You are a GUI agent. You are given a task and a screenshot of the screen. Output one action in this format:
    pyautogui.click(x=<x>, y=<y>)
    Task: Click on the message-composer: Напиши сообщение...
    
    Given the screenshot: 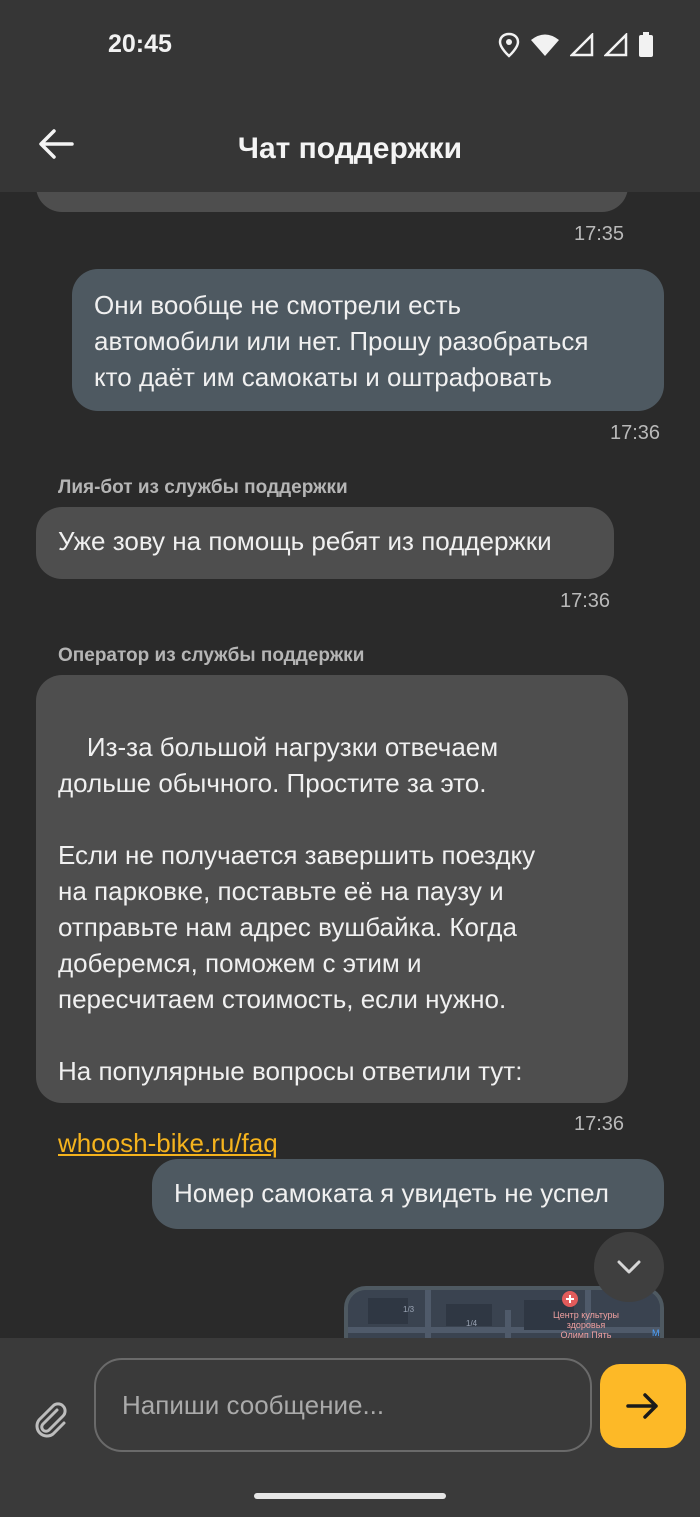 What is the action you would take?
    pyautogui.click(x=350, y=1427)
    